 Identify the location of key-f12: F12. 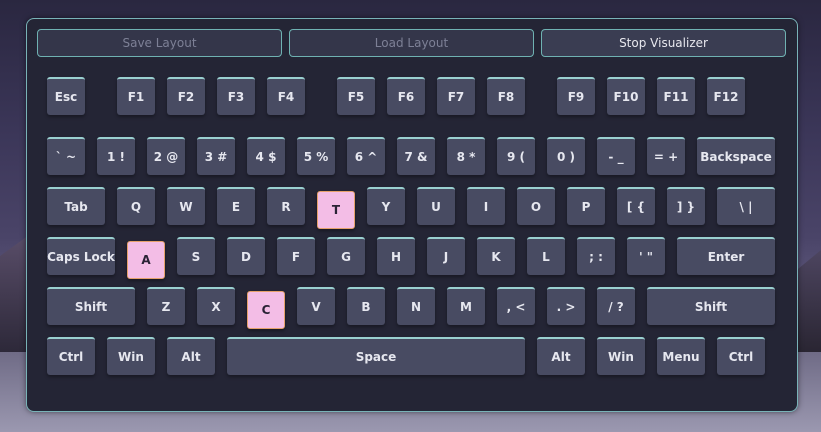
(726, 96).